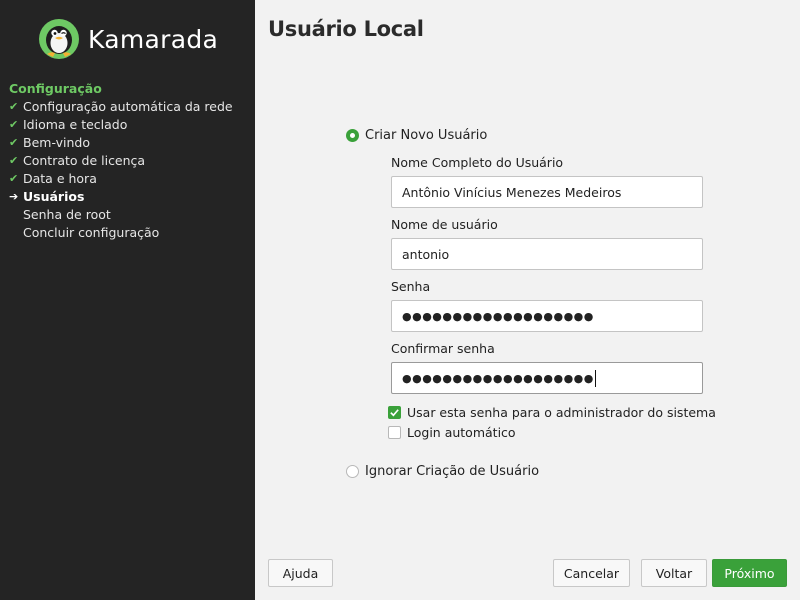 The width and height of the screenshot is (800, 600). I want to click on skip-user-radio: Ignorar Criação de Usuário, so click(442, 471).